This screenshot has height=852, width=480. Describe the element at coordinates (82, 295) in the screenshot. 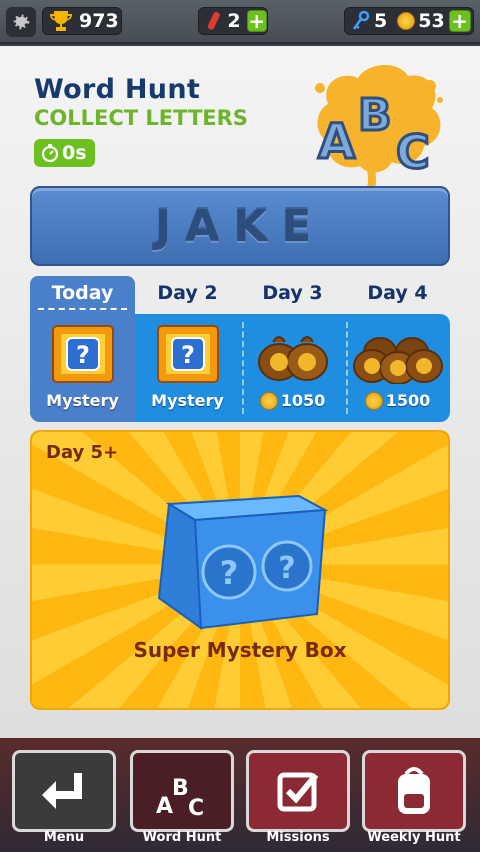

I see `day-header-today: Today` at that location.